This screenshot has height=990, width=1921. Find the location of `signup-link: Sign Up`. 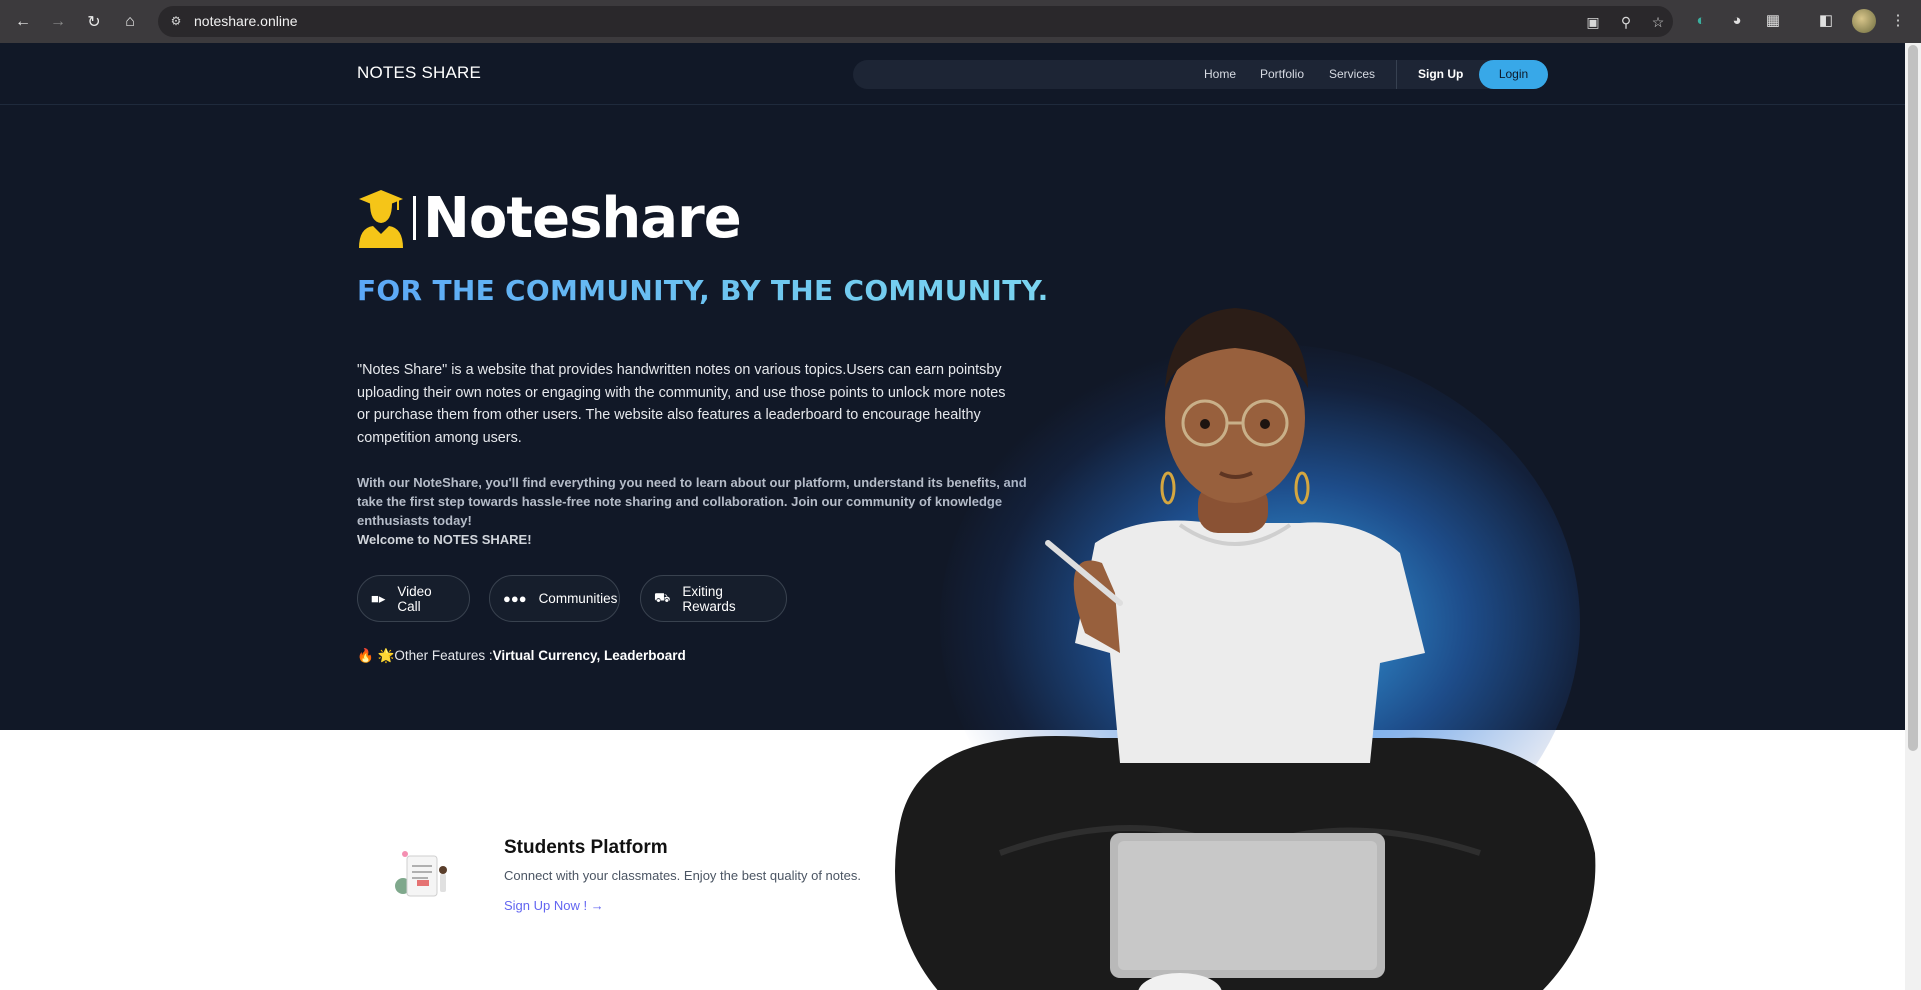

signup-link: Sign Up is located at coordinates (1440, 74).